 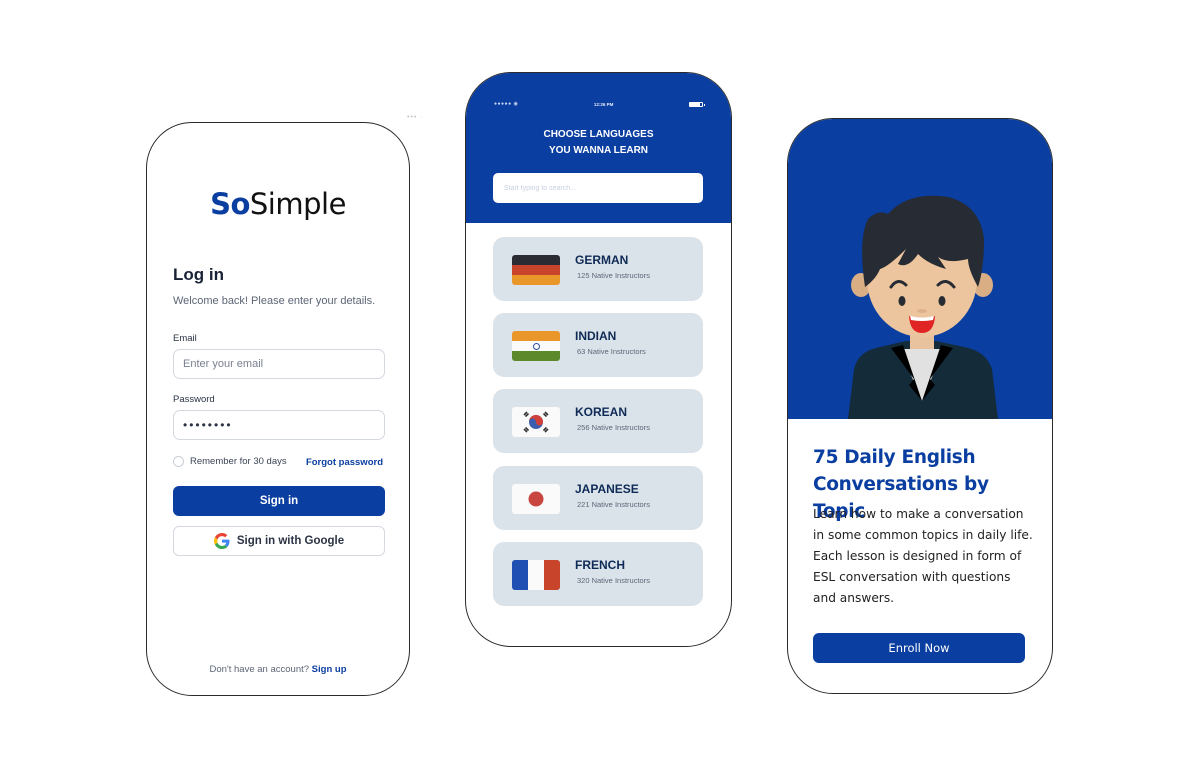 I want to click on language-card-german: GERMAN 125 Native Instructors, so click(x=598, y=269).